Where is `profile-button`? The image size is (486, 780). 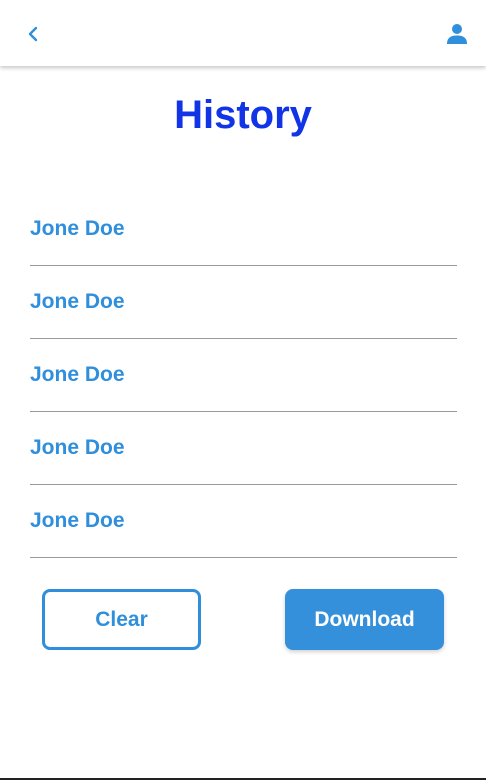 profile-button is located at coordinates (457, 34).